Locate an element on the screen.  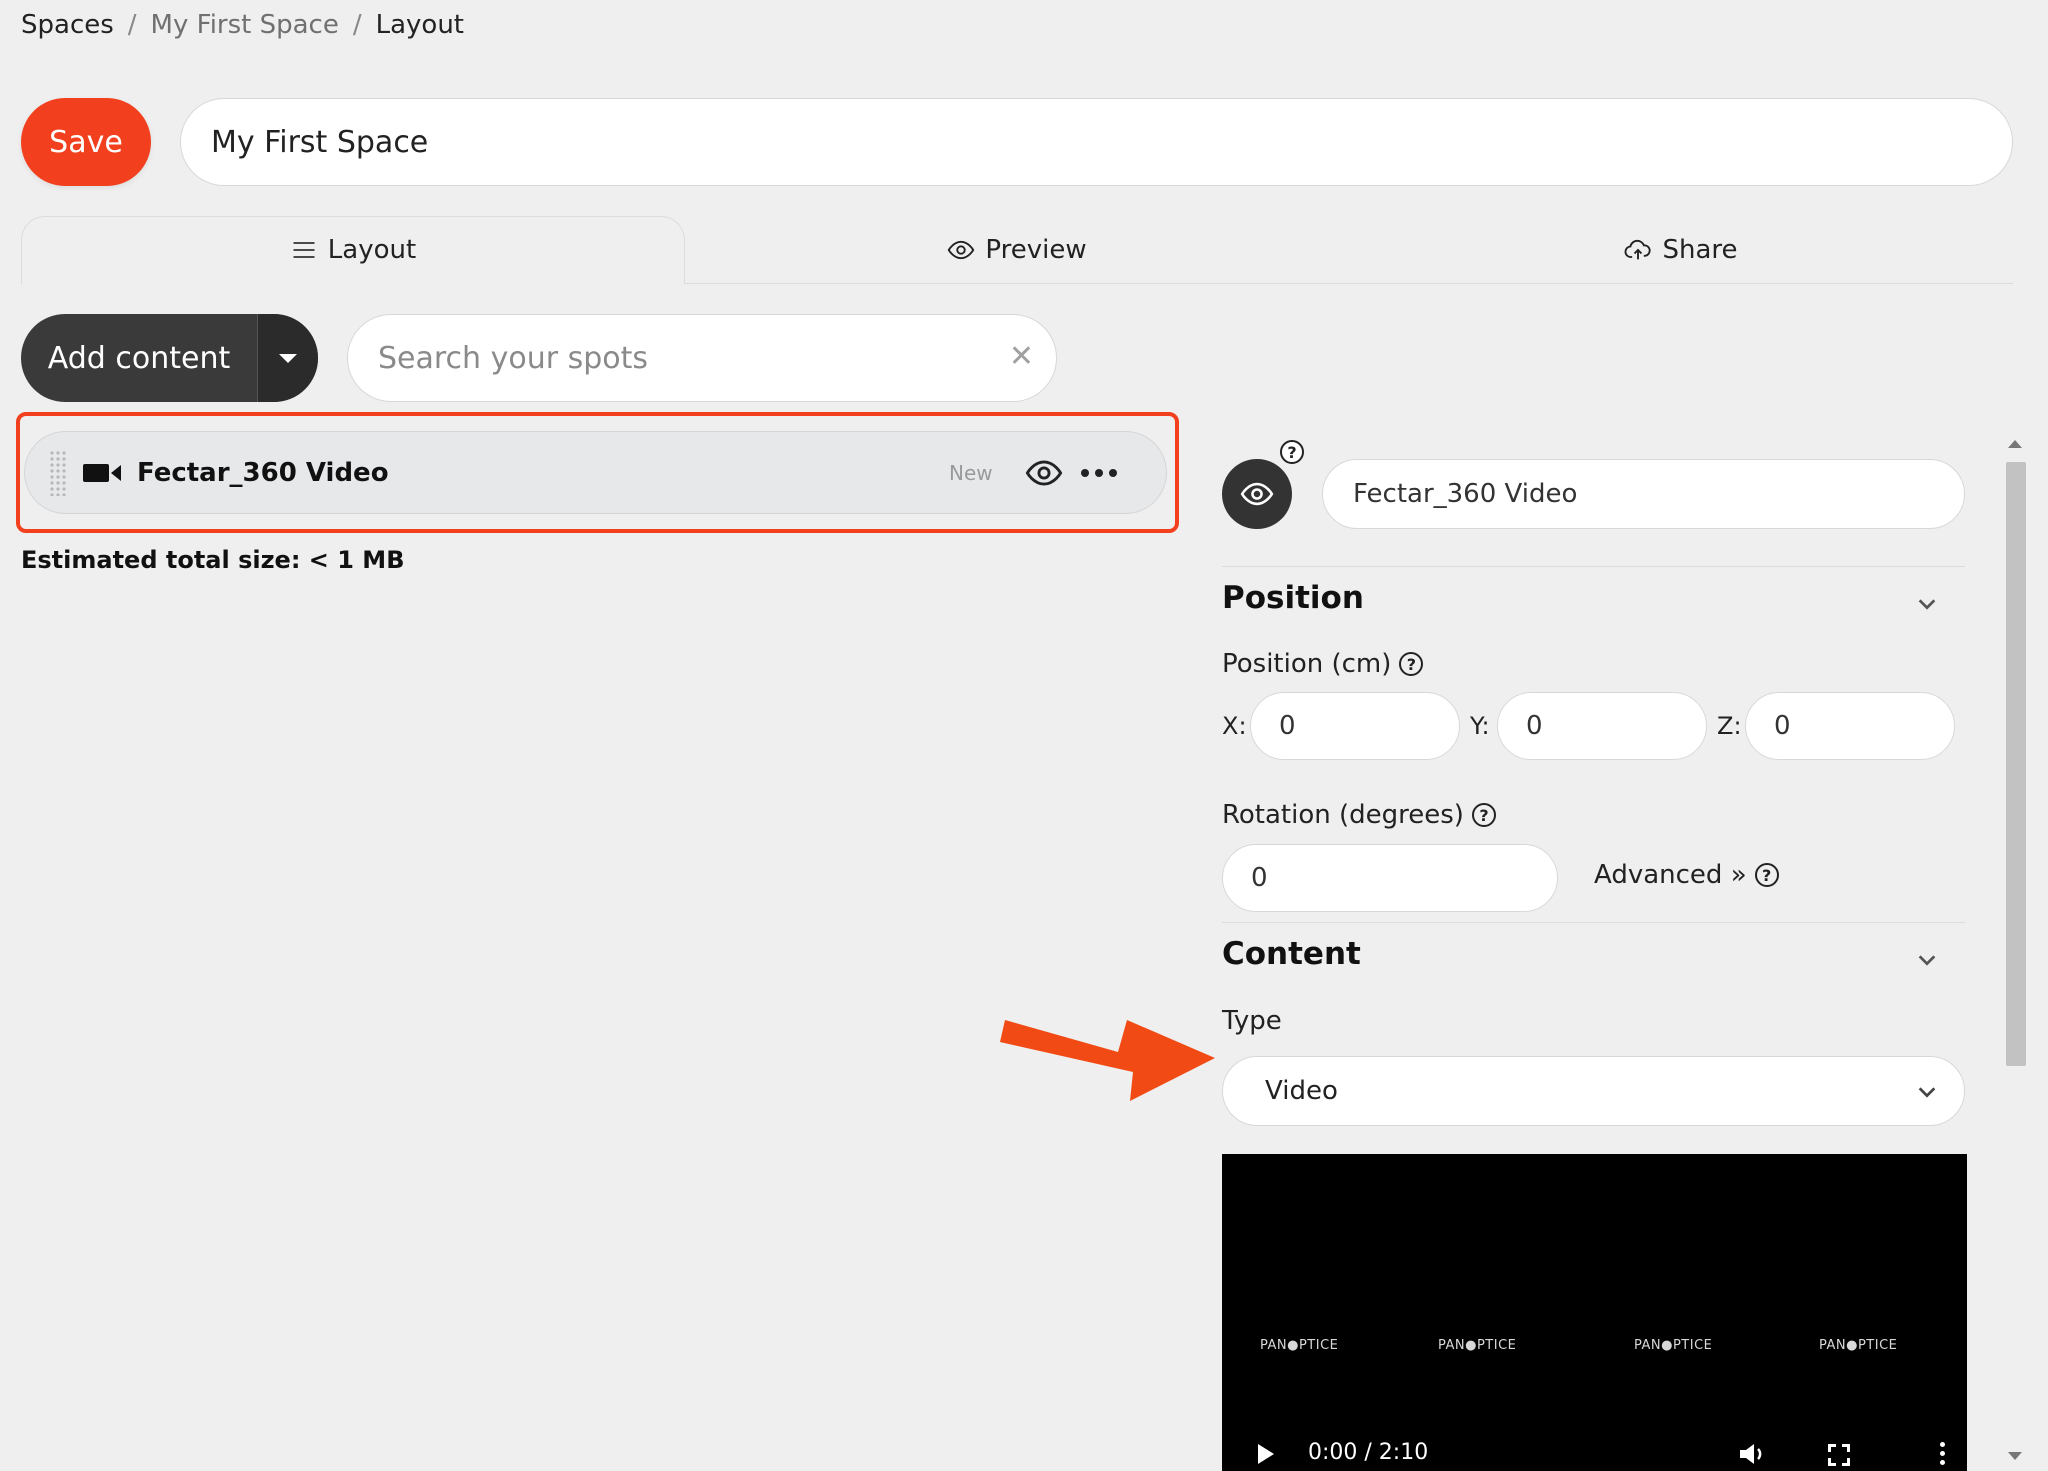
rotation-input: 0 is located at coordinates (1390, 878).